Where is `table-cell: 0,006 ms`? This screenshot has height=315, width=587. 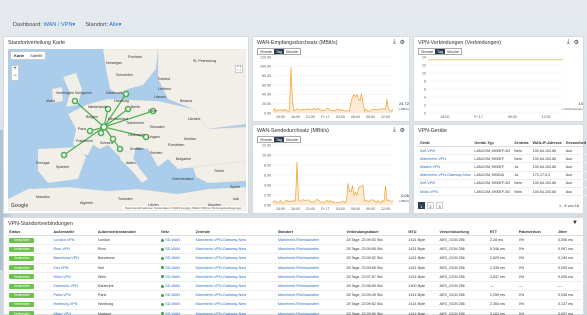 table-cell: 0,006 ms is located at coordinates (570, 240).